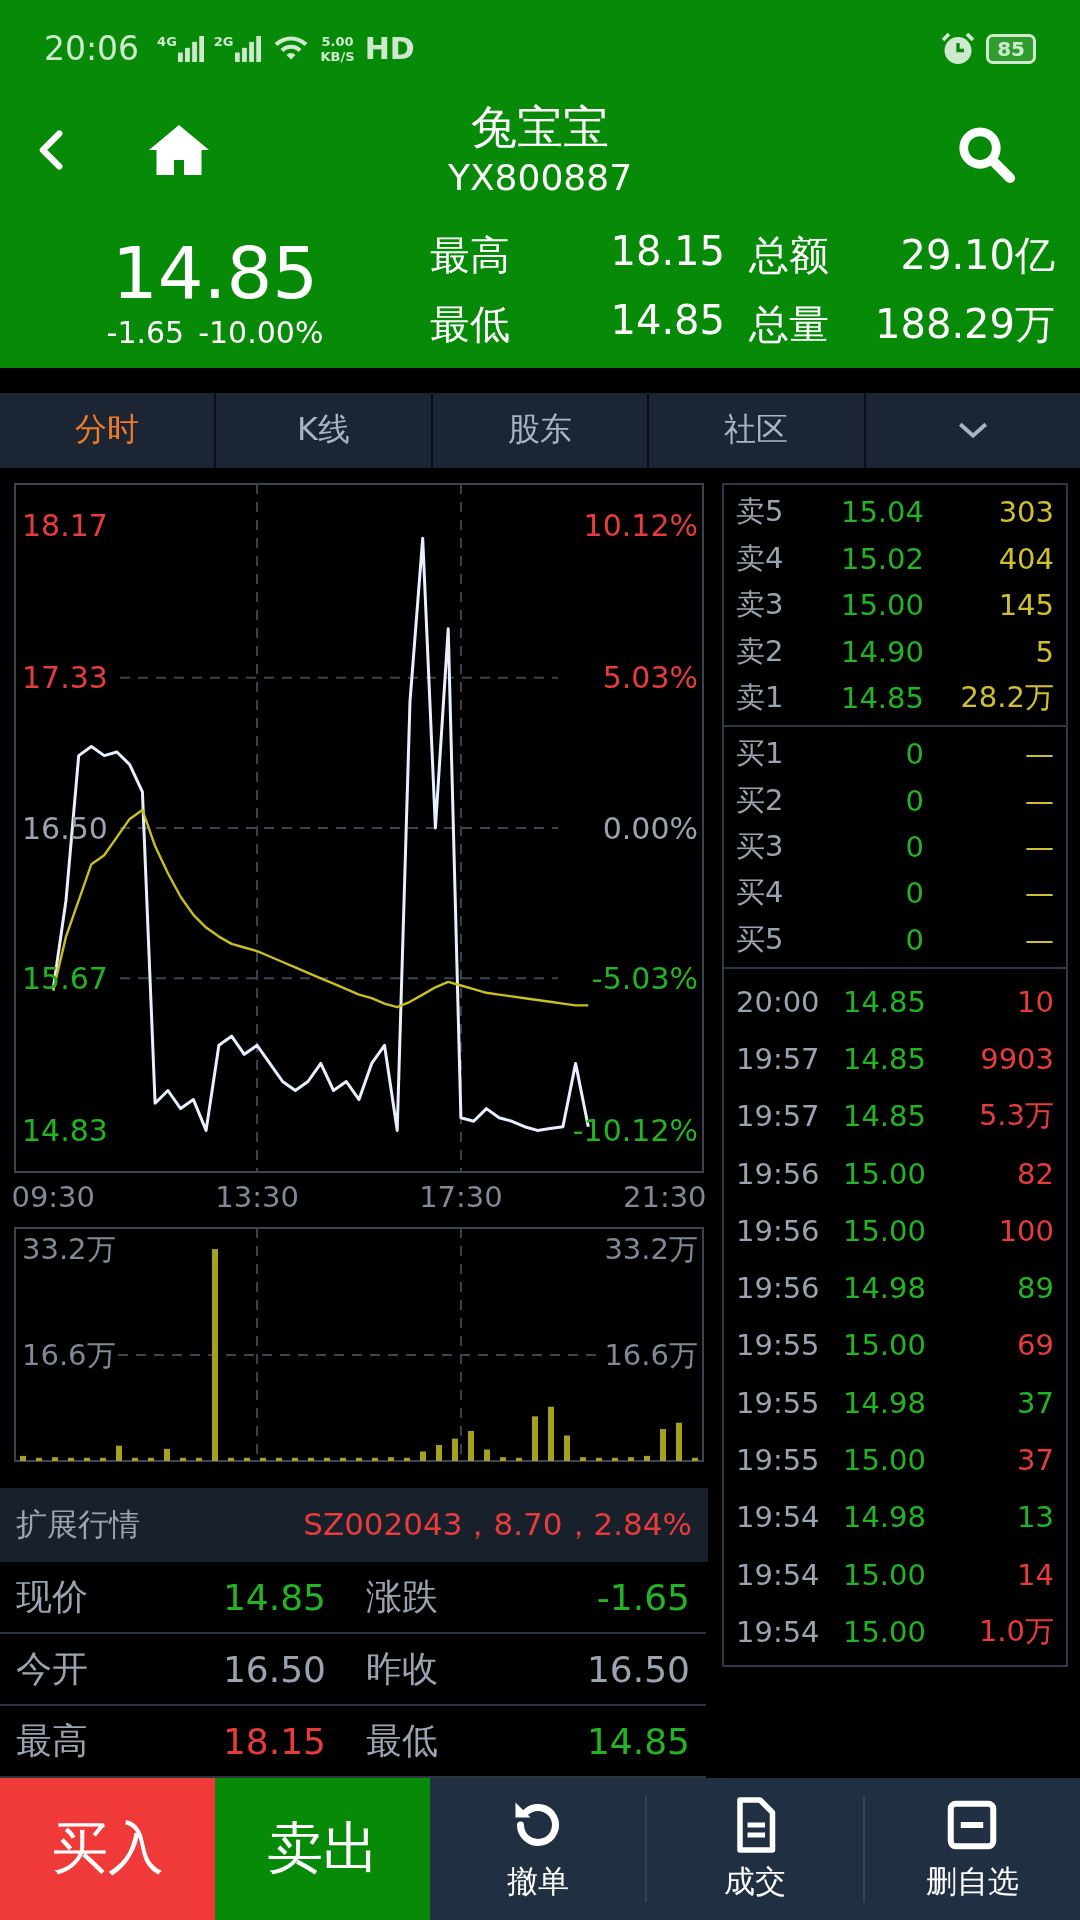 This screenshot has height=1920, width=1080. Describe the element at coordinates (881, 558) in the screenshot. I see `order-price: 15.02` at that location.